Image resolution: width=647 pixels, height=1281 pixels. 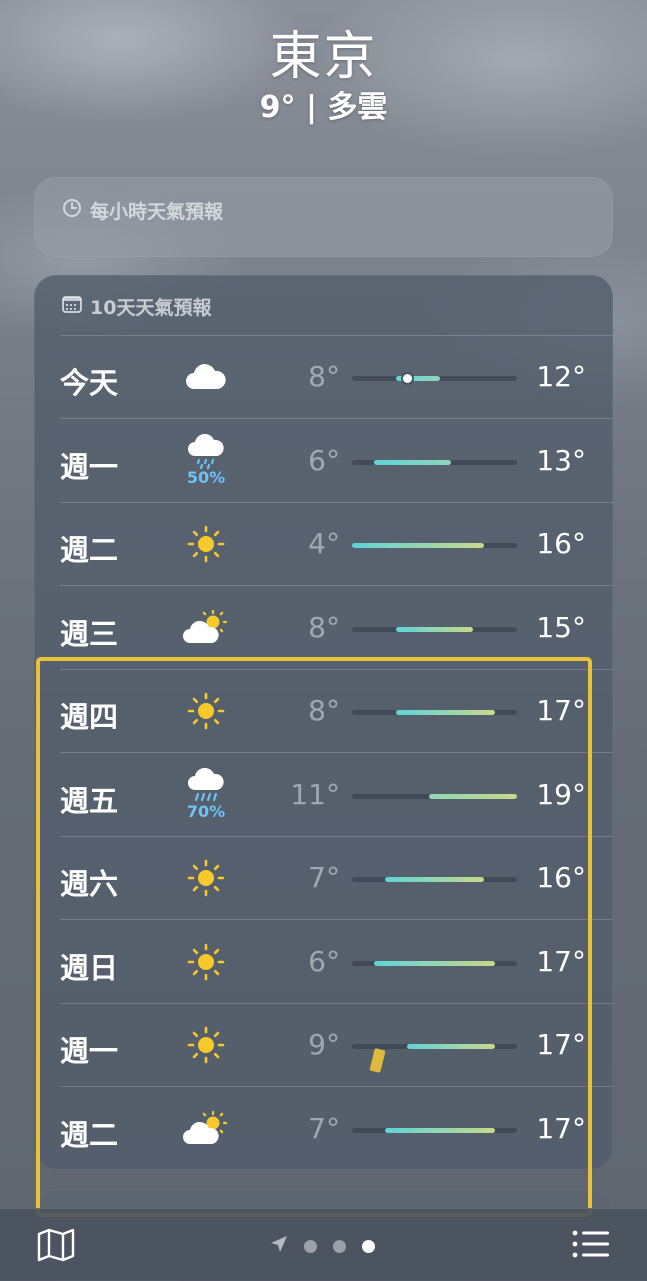 What do you see at coordinates (89, 633) in the screenshot?
I see `forecast-day: 週三` at bounding box center [89, 633].